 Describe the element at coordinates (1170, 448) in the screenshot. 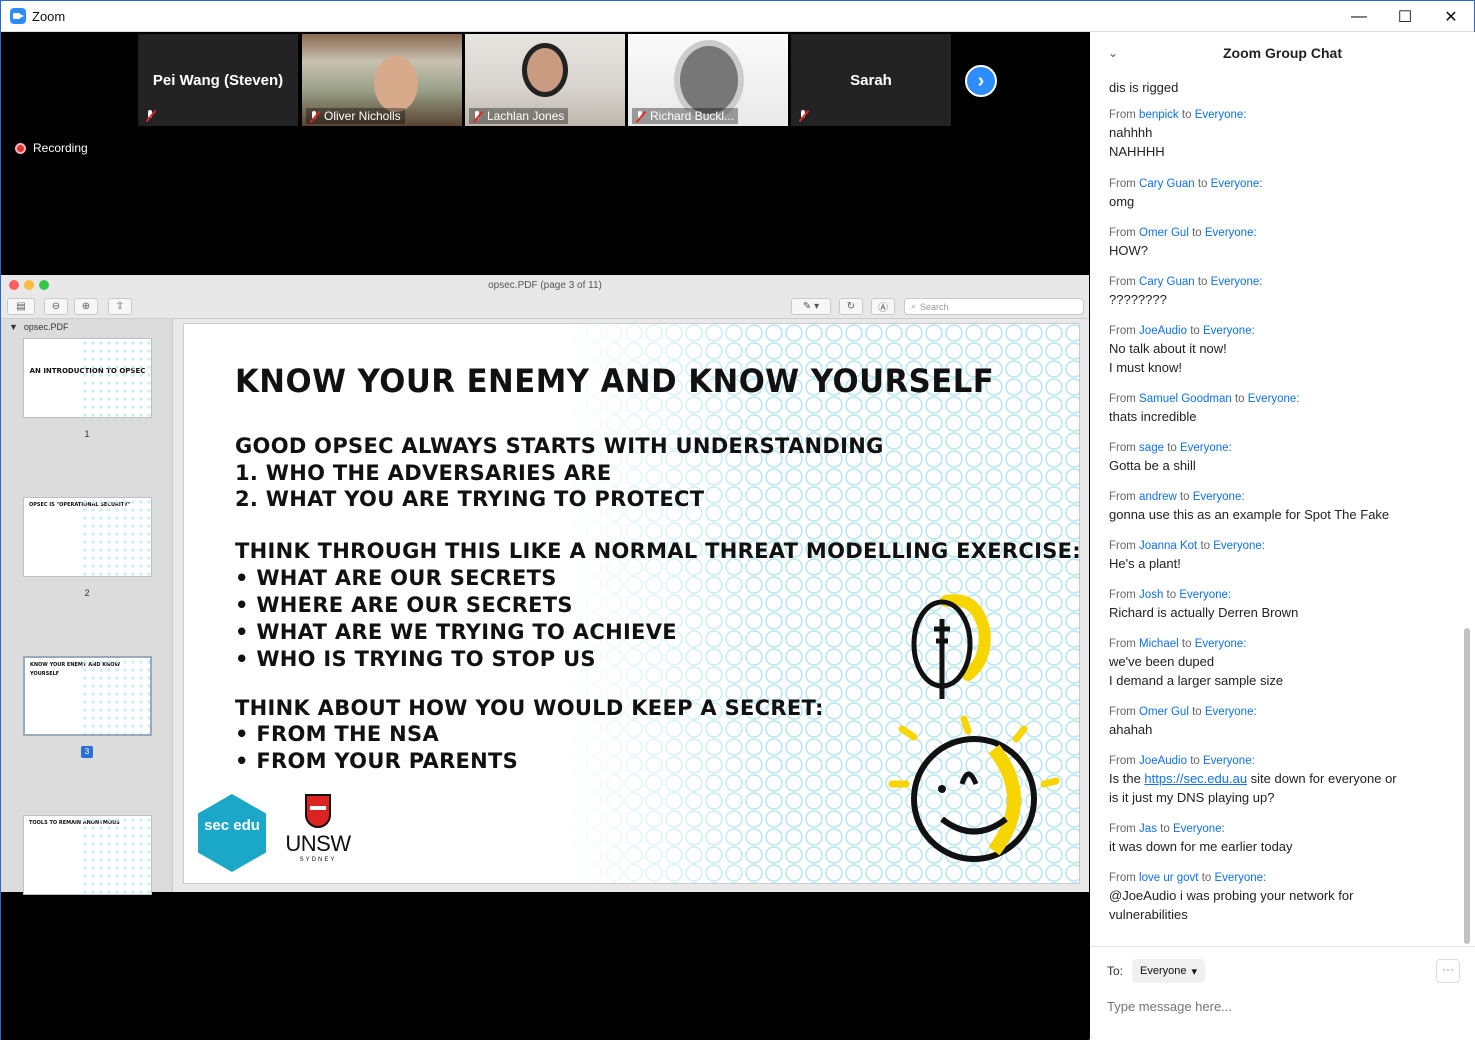

I see `message-header: From sage to Everyone:` at that location.